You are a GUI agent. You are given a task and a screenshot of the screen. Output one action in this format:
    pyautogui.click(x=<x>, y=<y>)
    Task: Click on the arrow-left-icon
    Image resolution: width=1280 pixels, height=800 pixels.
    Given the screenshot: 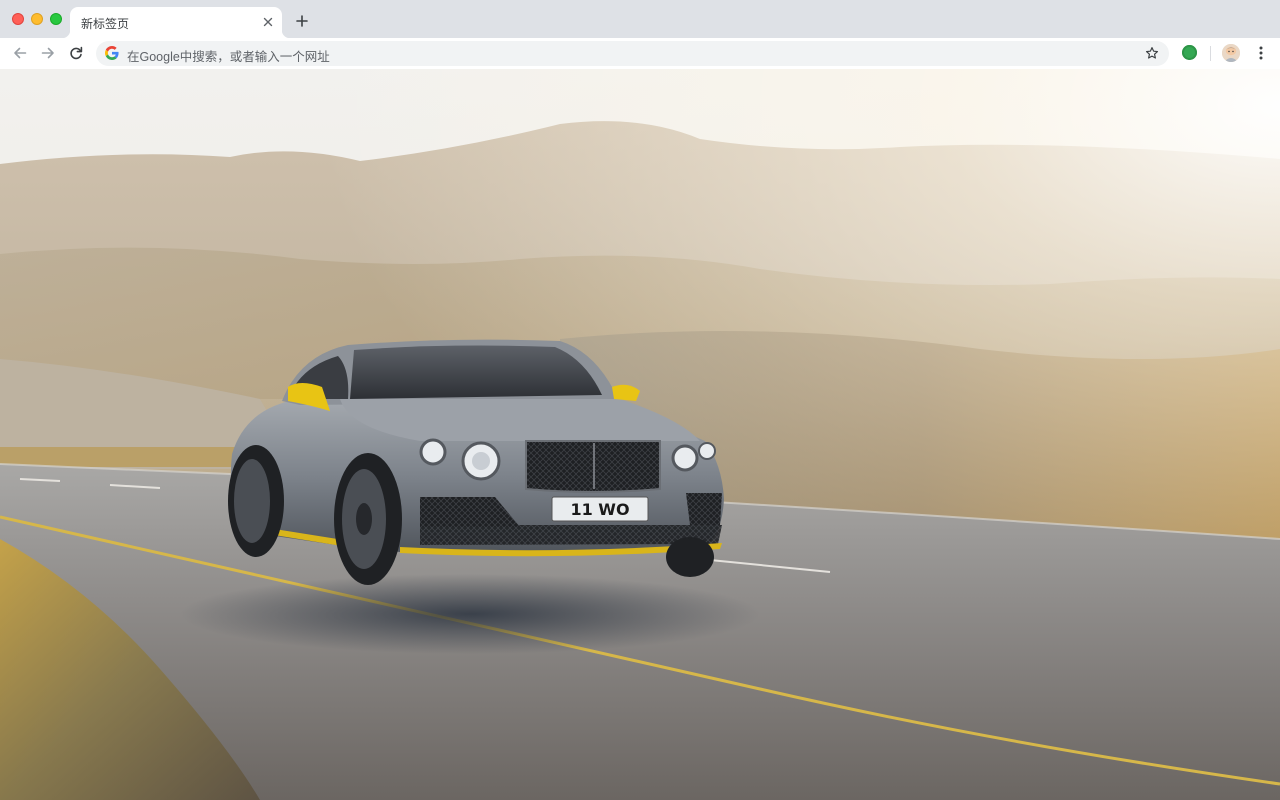 What is the action you would take?
    pyautogui.click(x=20, y=53)
    